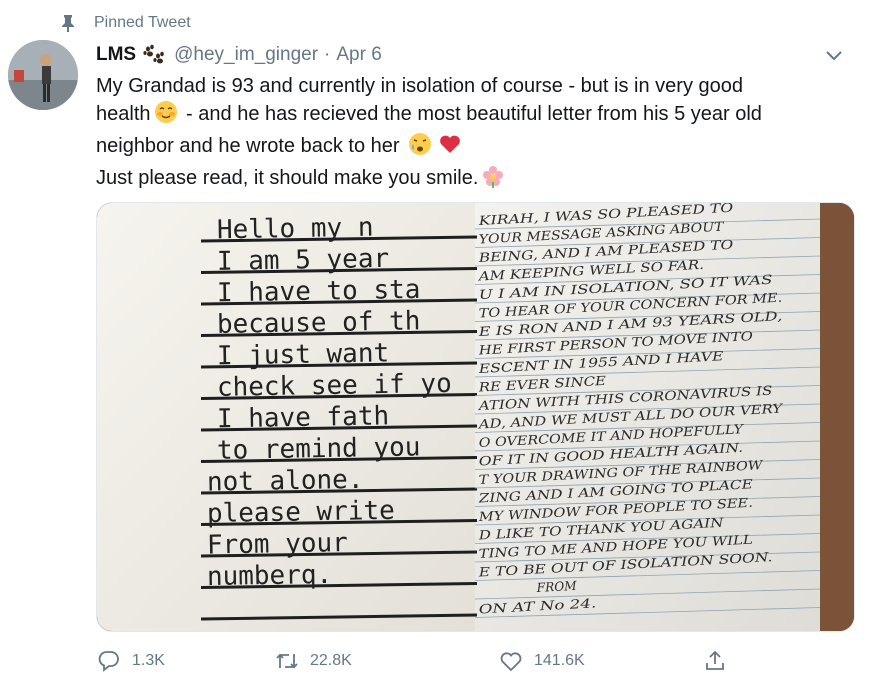 This screenshot has height=683, width=880. I want to click on letter-line: numberq., so click(270, 576).